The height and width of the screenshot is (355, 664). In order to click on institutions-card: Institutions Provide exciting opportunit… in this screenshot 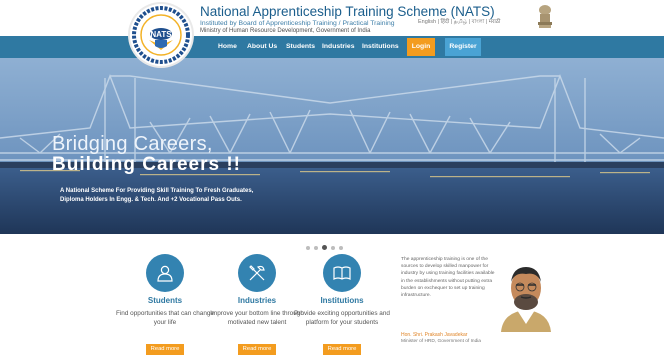, I will do `click(342, 304)`.